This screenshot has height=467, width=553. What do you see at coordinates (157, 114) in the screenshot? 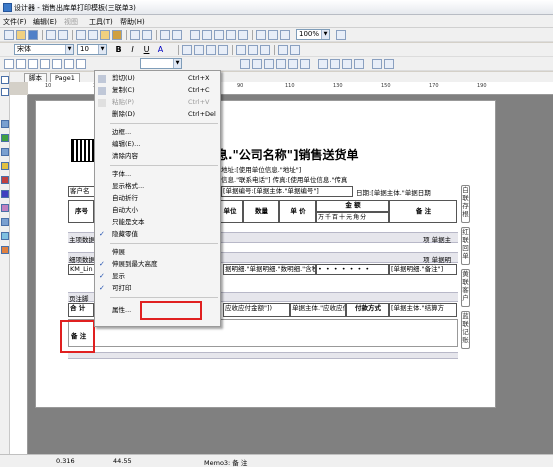
I see `menu-item-delete: 删除(D) Ctrl+Del` at bounding box center [157, 114].